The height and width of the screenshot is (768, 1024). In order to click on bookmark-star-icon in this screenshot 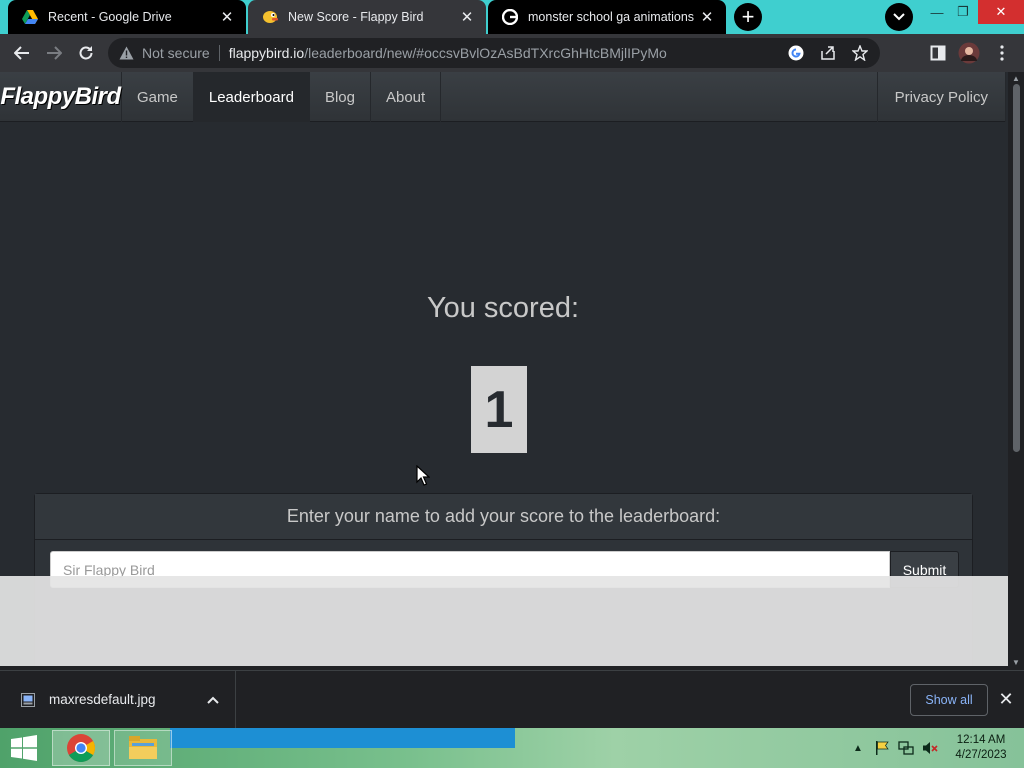, I will do `click(860, 53)`.